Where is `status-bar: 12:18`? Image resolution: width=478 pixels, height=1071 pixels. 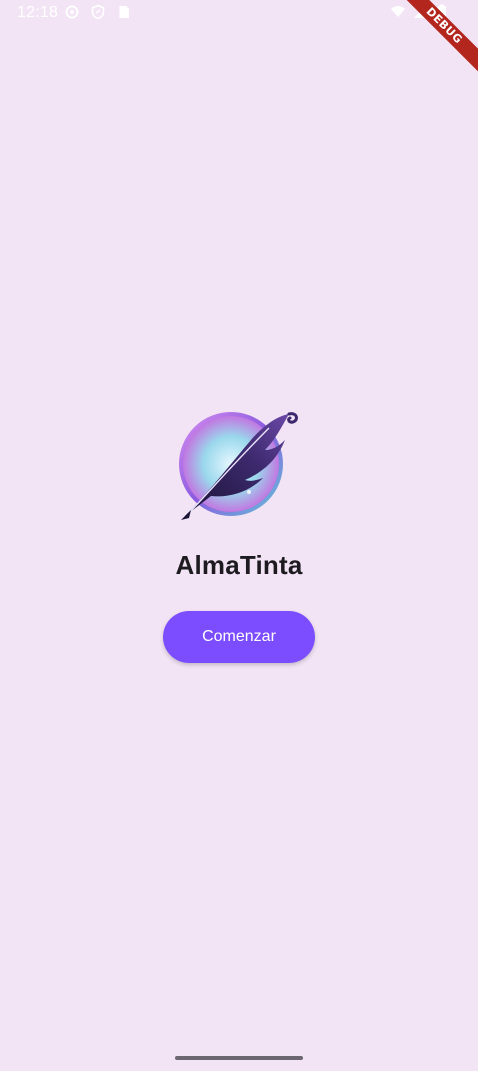 status-bar: 12:18 is located at coordinates (239, 13).